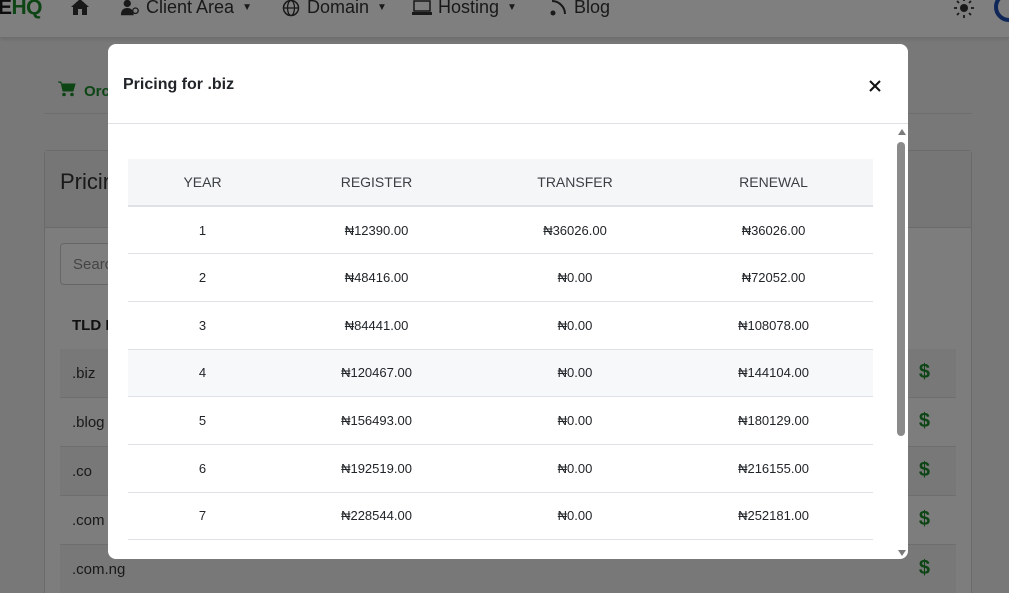 The height and width of the screenshot is (593, 1009). I want to click on modal-title: Pricing for .biz, so click(179, 84).